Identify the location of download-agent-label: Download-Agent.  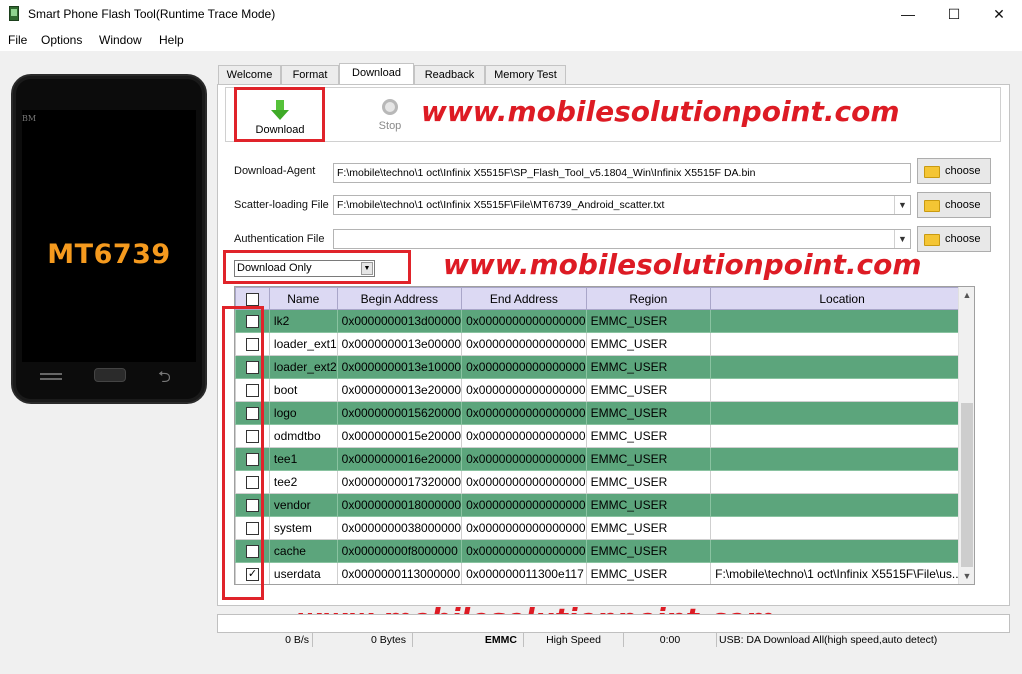
(275, 171).